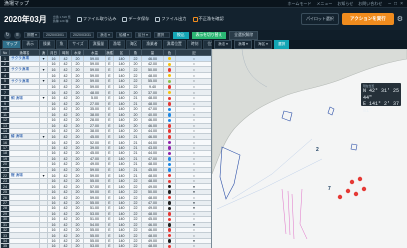  What do you see at coordinates (211, 18) in the screenshot?
I see `check-label: 不正漁を確認` at bounding box center [211, 18].